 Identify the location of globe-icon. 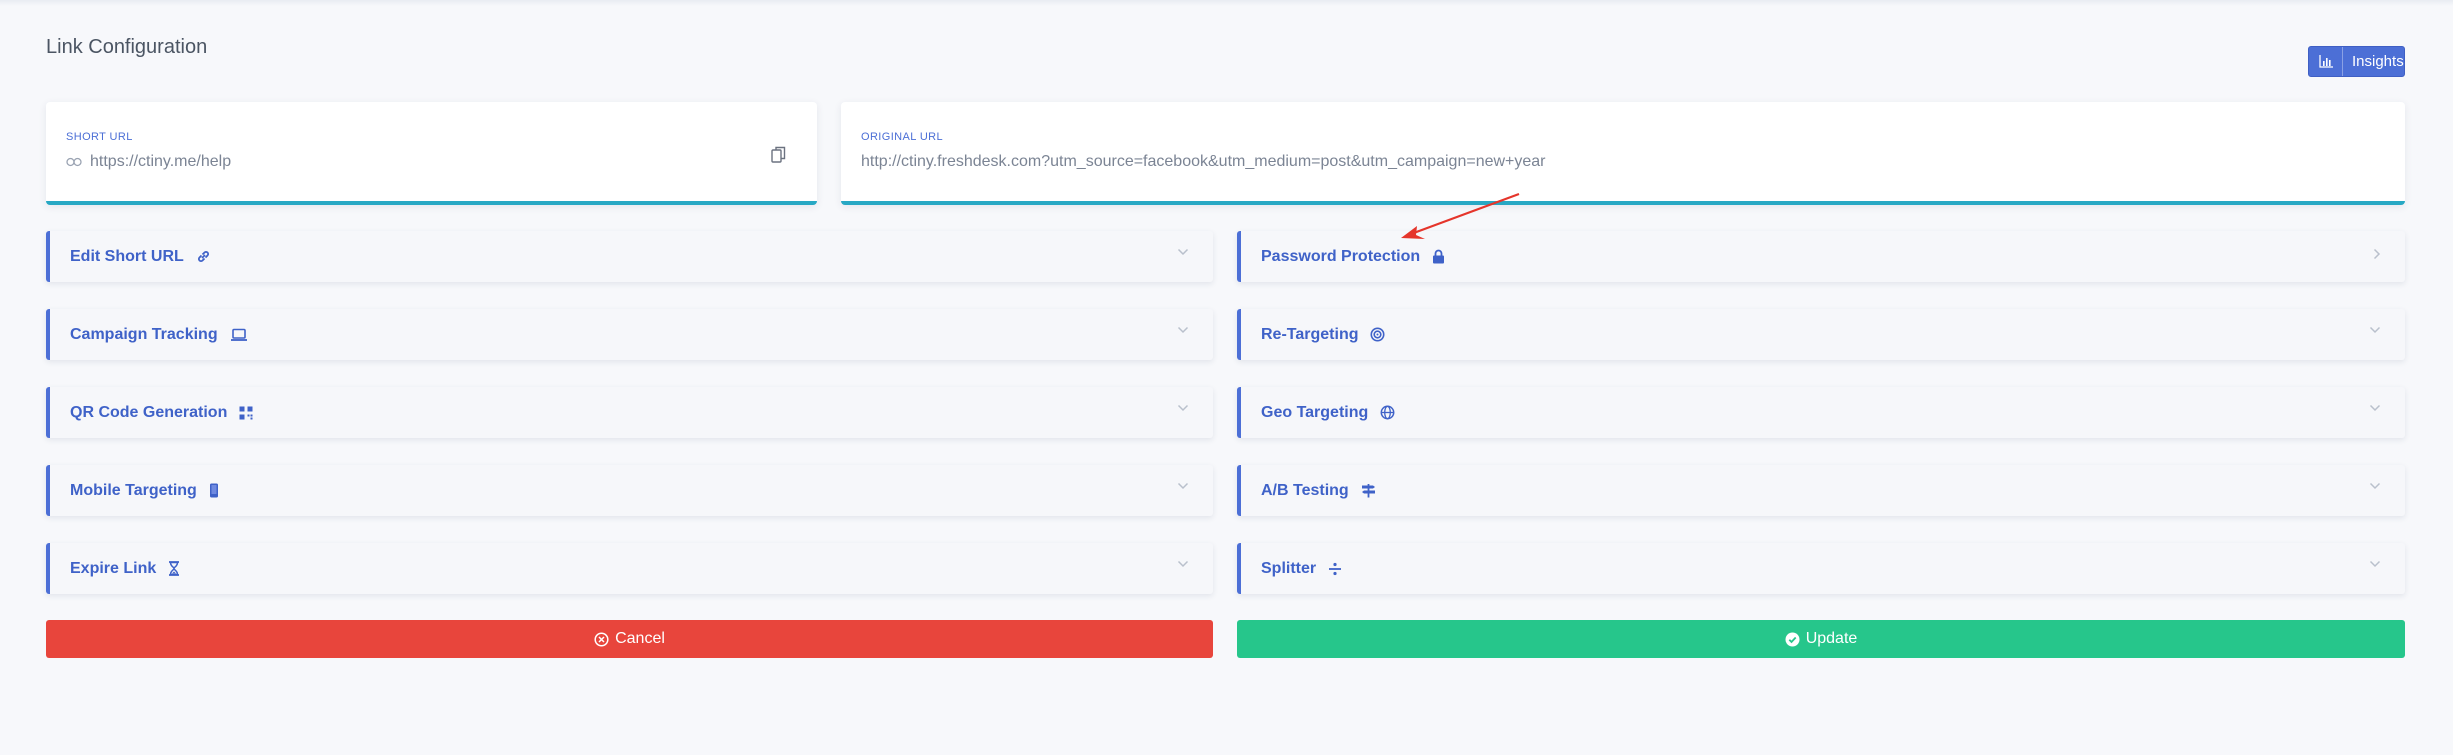
(1387, 412).